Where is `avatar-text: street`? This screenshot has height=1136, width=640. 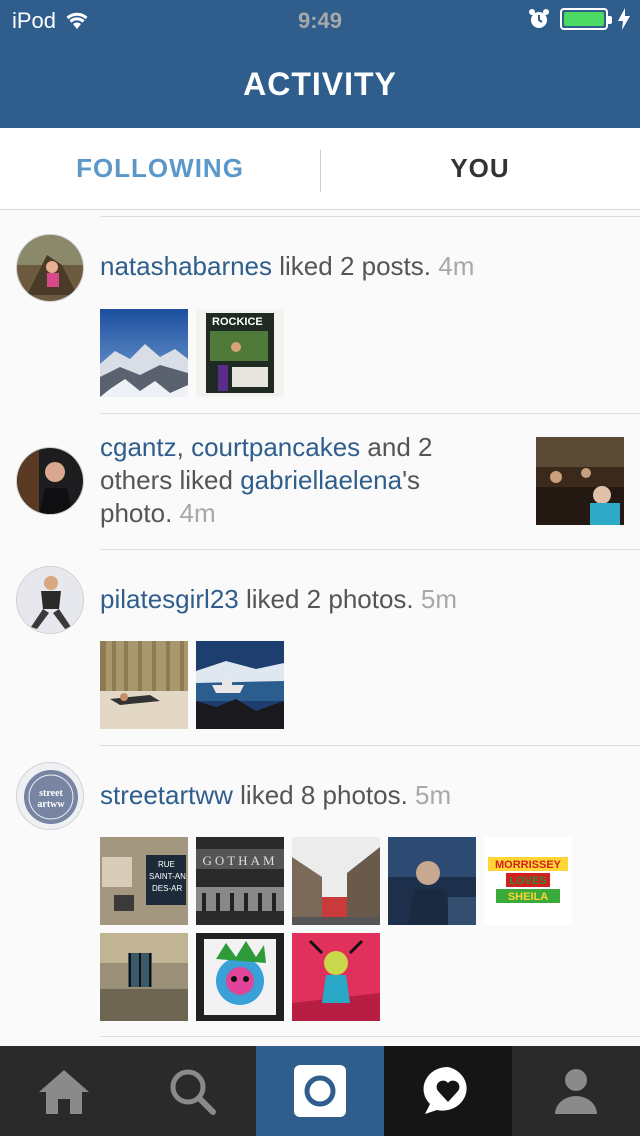 avatar-text: street is located at coordinates (51, 793).